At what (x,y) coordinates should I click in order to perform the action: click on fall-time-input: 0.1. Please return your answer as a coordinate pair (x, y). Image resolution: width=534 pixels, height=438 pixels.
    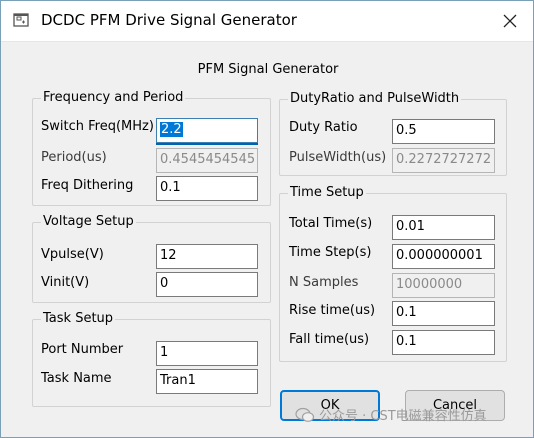
    Looking at the image, I should click on (443, 342).